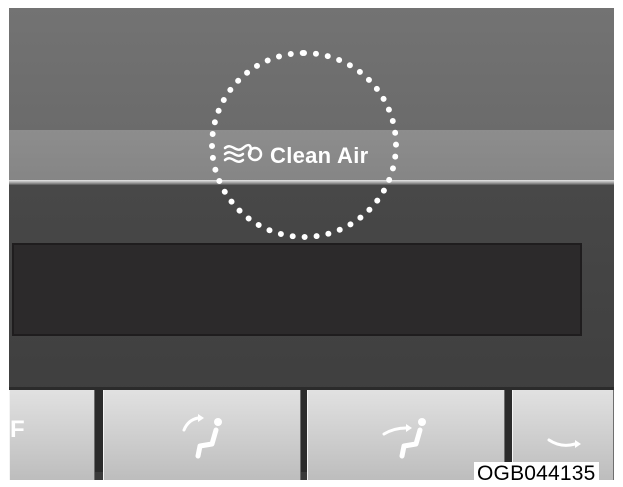 The height and width of the screenshot is (487, 623). Describe the element at coordinates (406, 439) in the screenshot. I see `vent-bilevel-icon` at that location.